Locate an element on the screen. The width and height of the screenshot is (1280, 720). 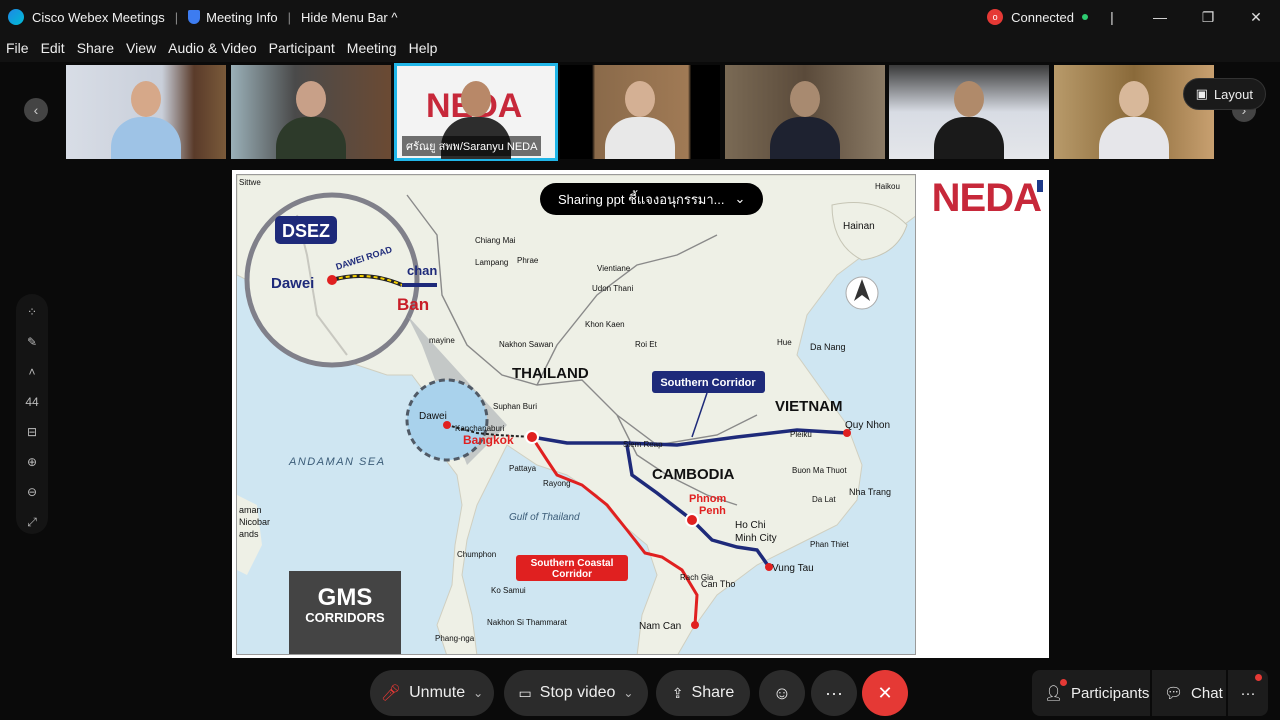
participants-button: 👤︎ Participants is located at coordinates (1091, 693).